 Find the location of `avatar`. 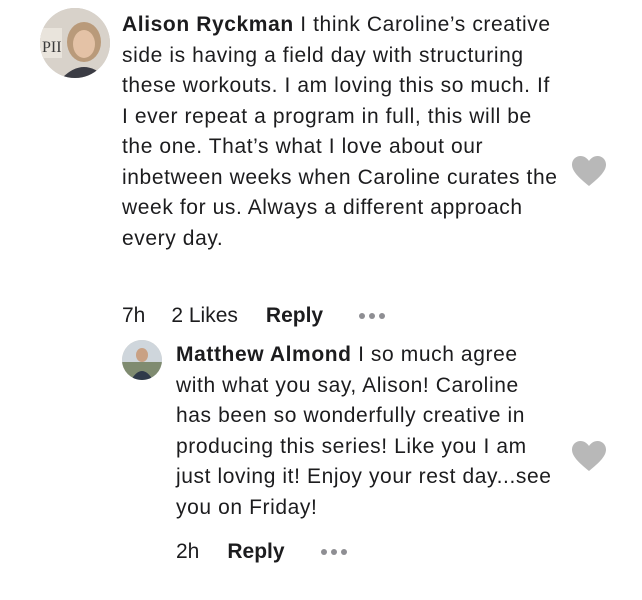

avatar is located at coordinates (142, 360).